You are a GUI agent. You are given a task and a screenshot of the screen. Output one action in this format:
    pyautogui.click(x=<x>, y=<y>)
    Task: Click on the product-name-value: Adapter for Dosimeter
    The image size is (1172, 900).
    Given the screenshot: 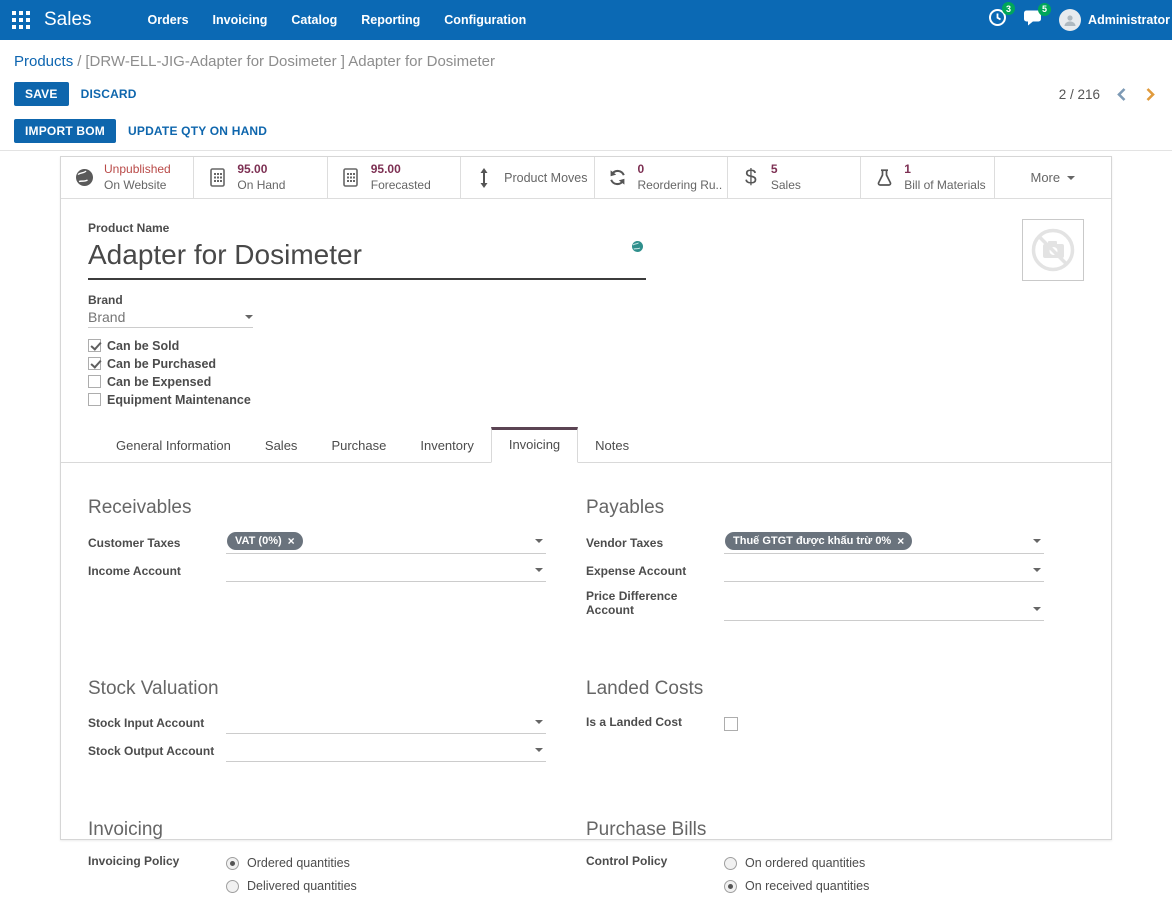 What is the action you would take?
    pyautogui.click(x=367, y=255)
    